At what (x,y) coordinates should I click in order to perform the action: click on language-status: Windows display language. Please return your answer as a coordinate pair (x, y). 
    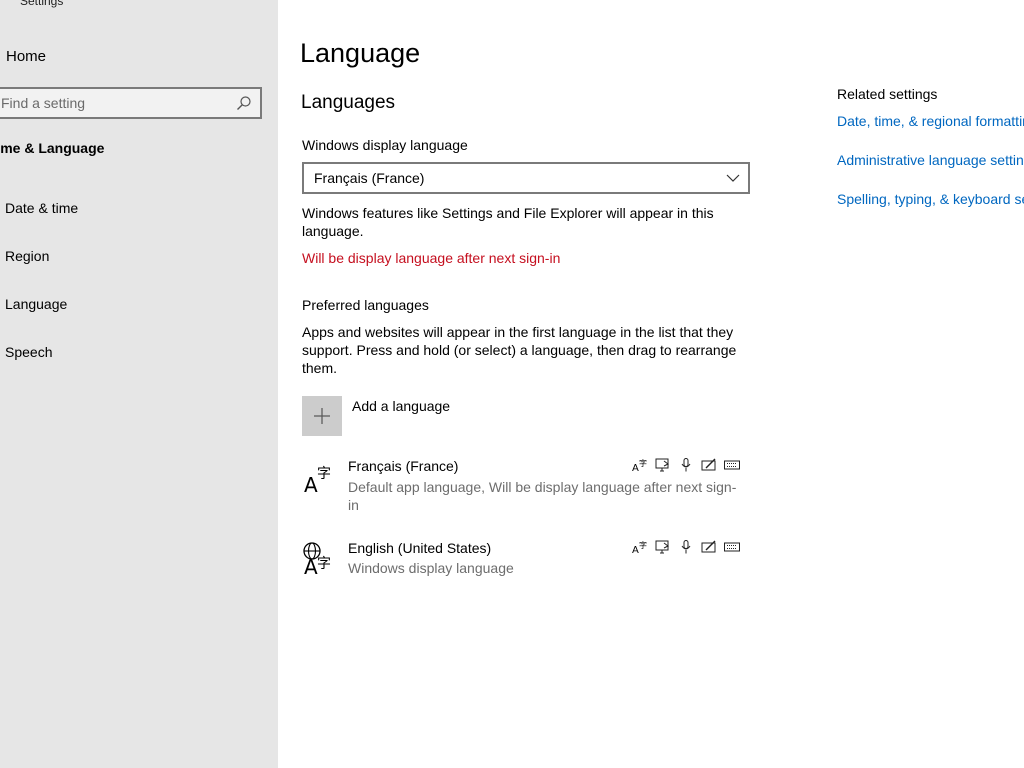
    Looking at the image, I should click on (431, 568).